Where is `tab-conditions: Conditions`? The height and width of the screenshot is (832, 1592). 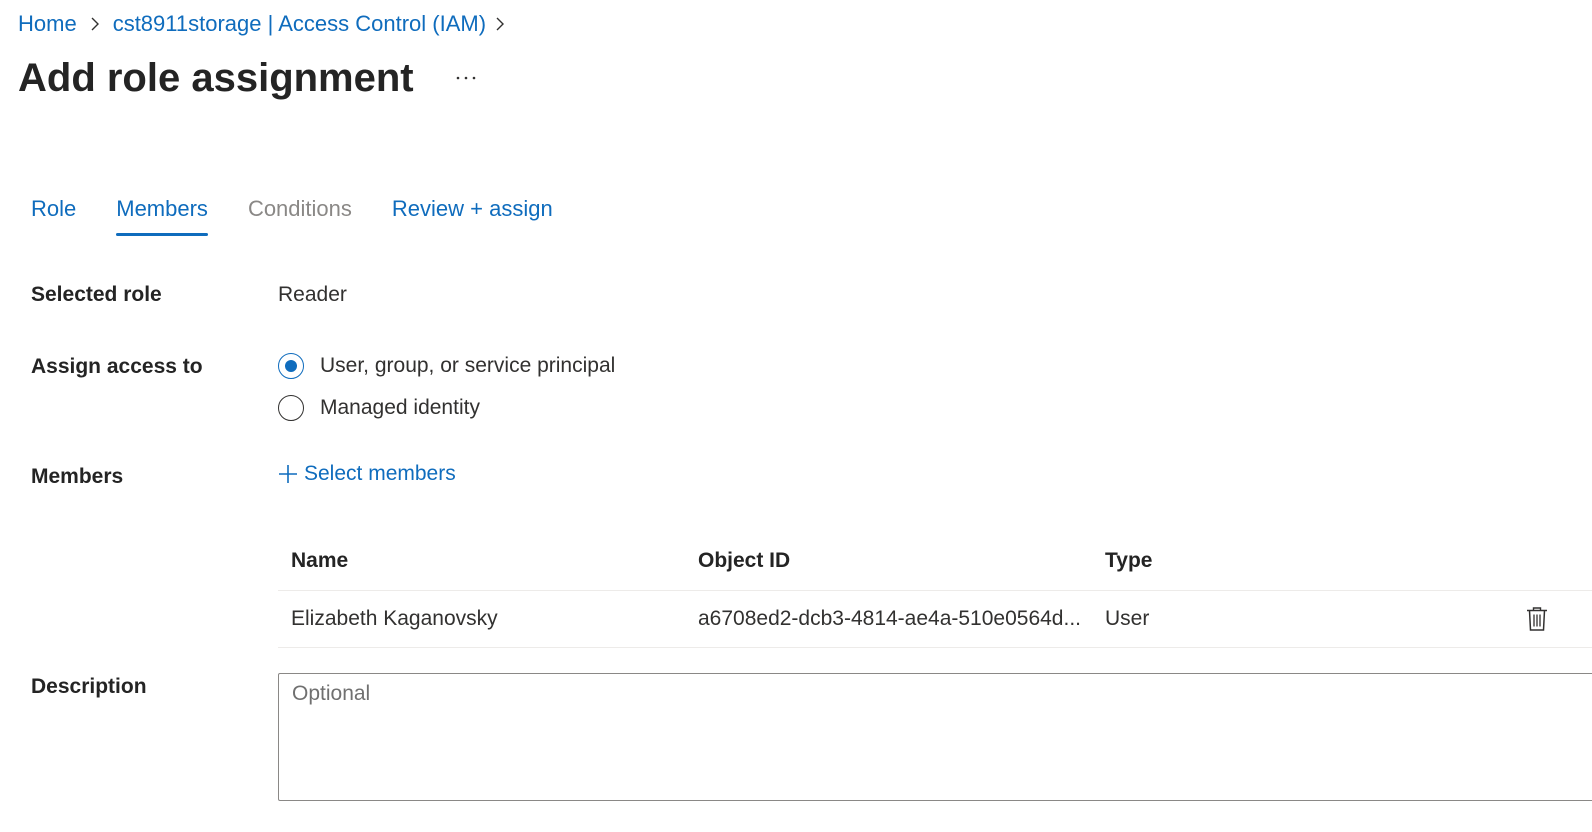 tab-conditions: Conditions is located at coordinates (300, 214).